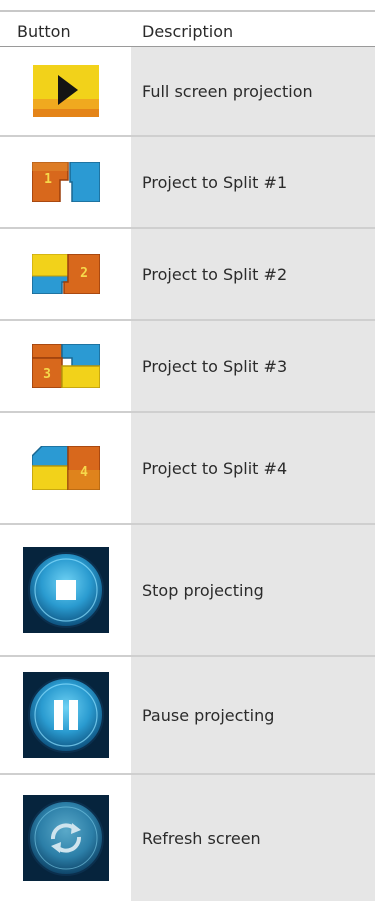 Image resolution: width=375 pixels, height=901 pixels. I want to click on refresh-icon, so click(65, 838).